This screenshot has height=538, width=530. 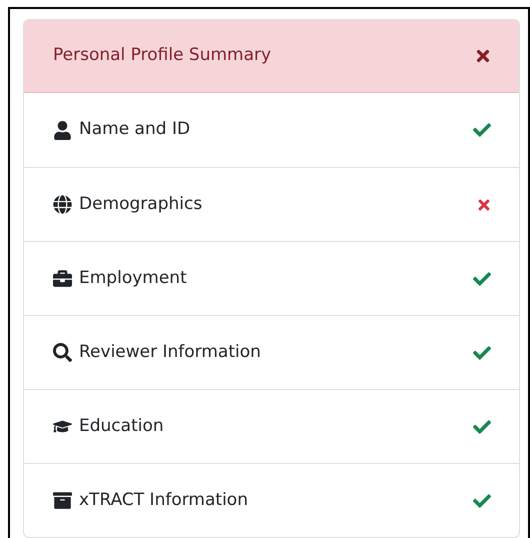 I want to click on search-icon, so click(x=62, y=352).